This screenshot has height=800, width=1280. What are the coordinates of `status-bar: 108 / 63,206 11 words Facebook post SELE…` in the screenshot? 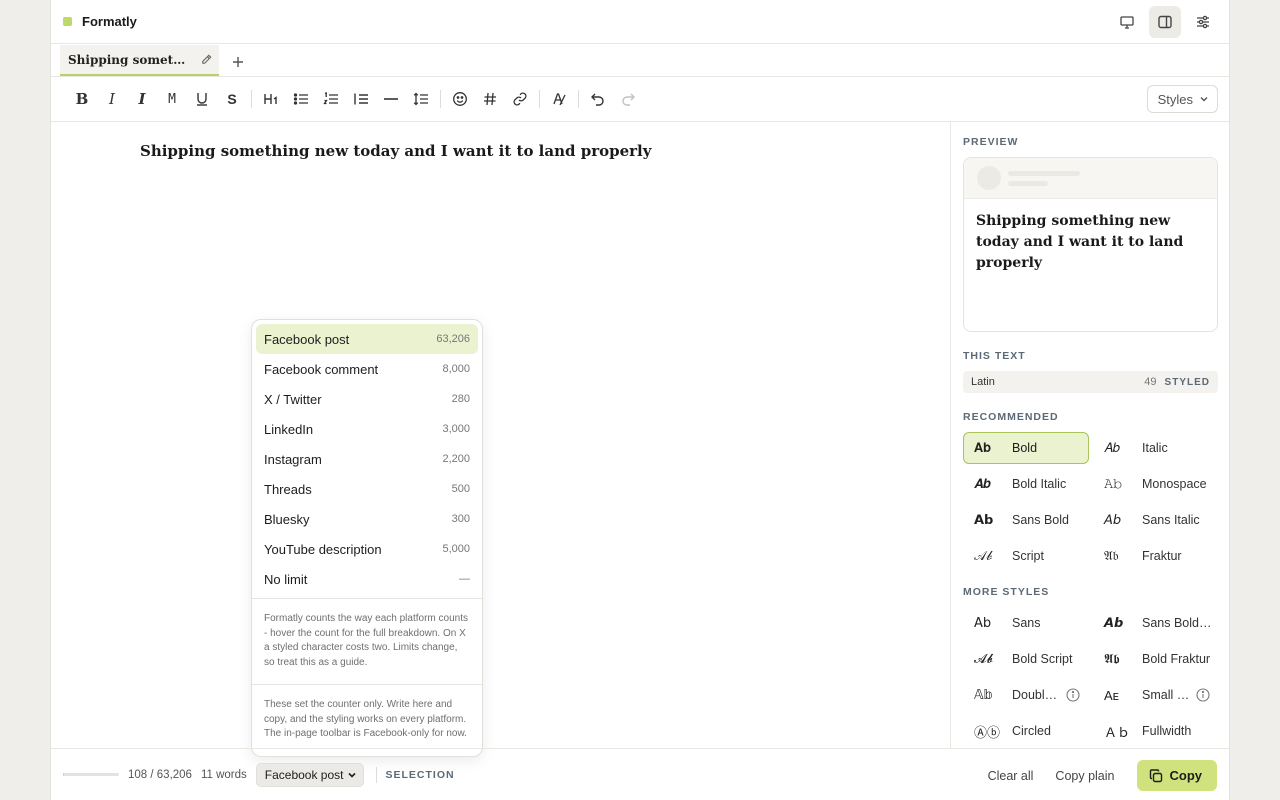 It's located at (640, 774).